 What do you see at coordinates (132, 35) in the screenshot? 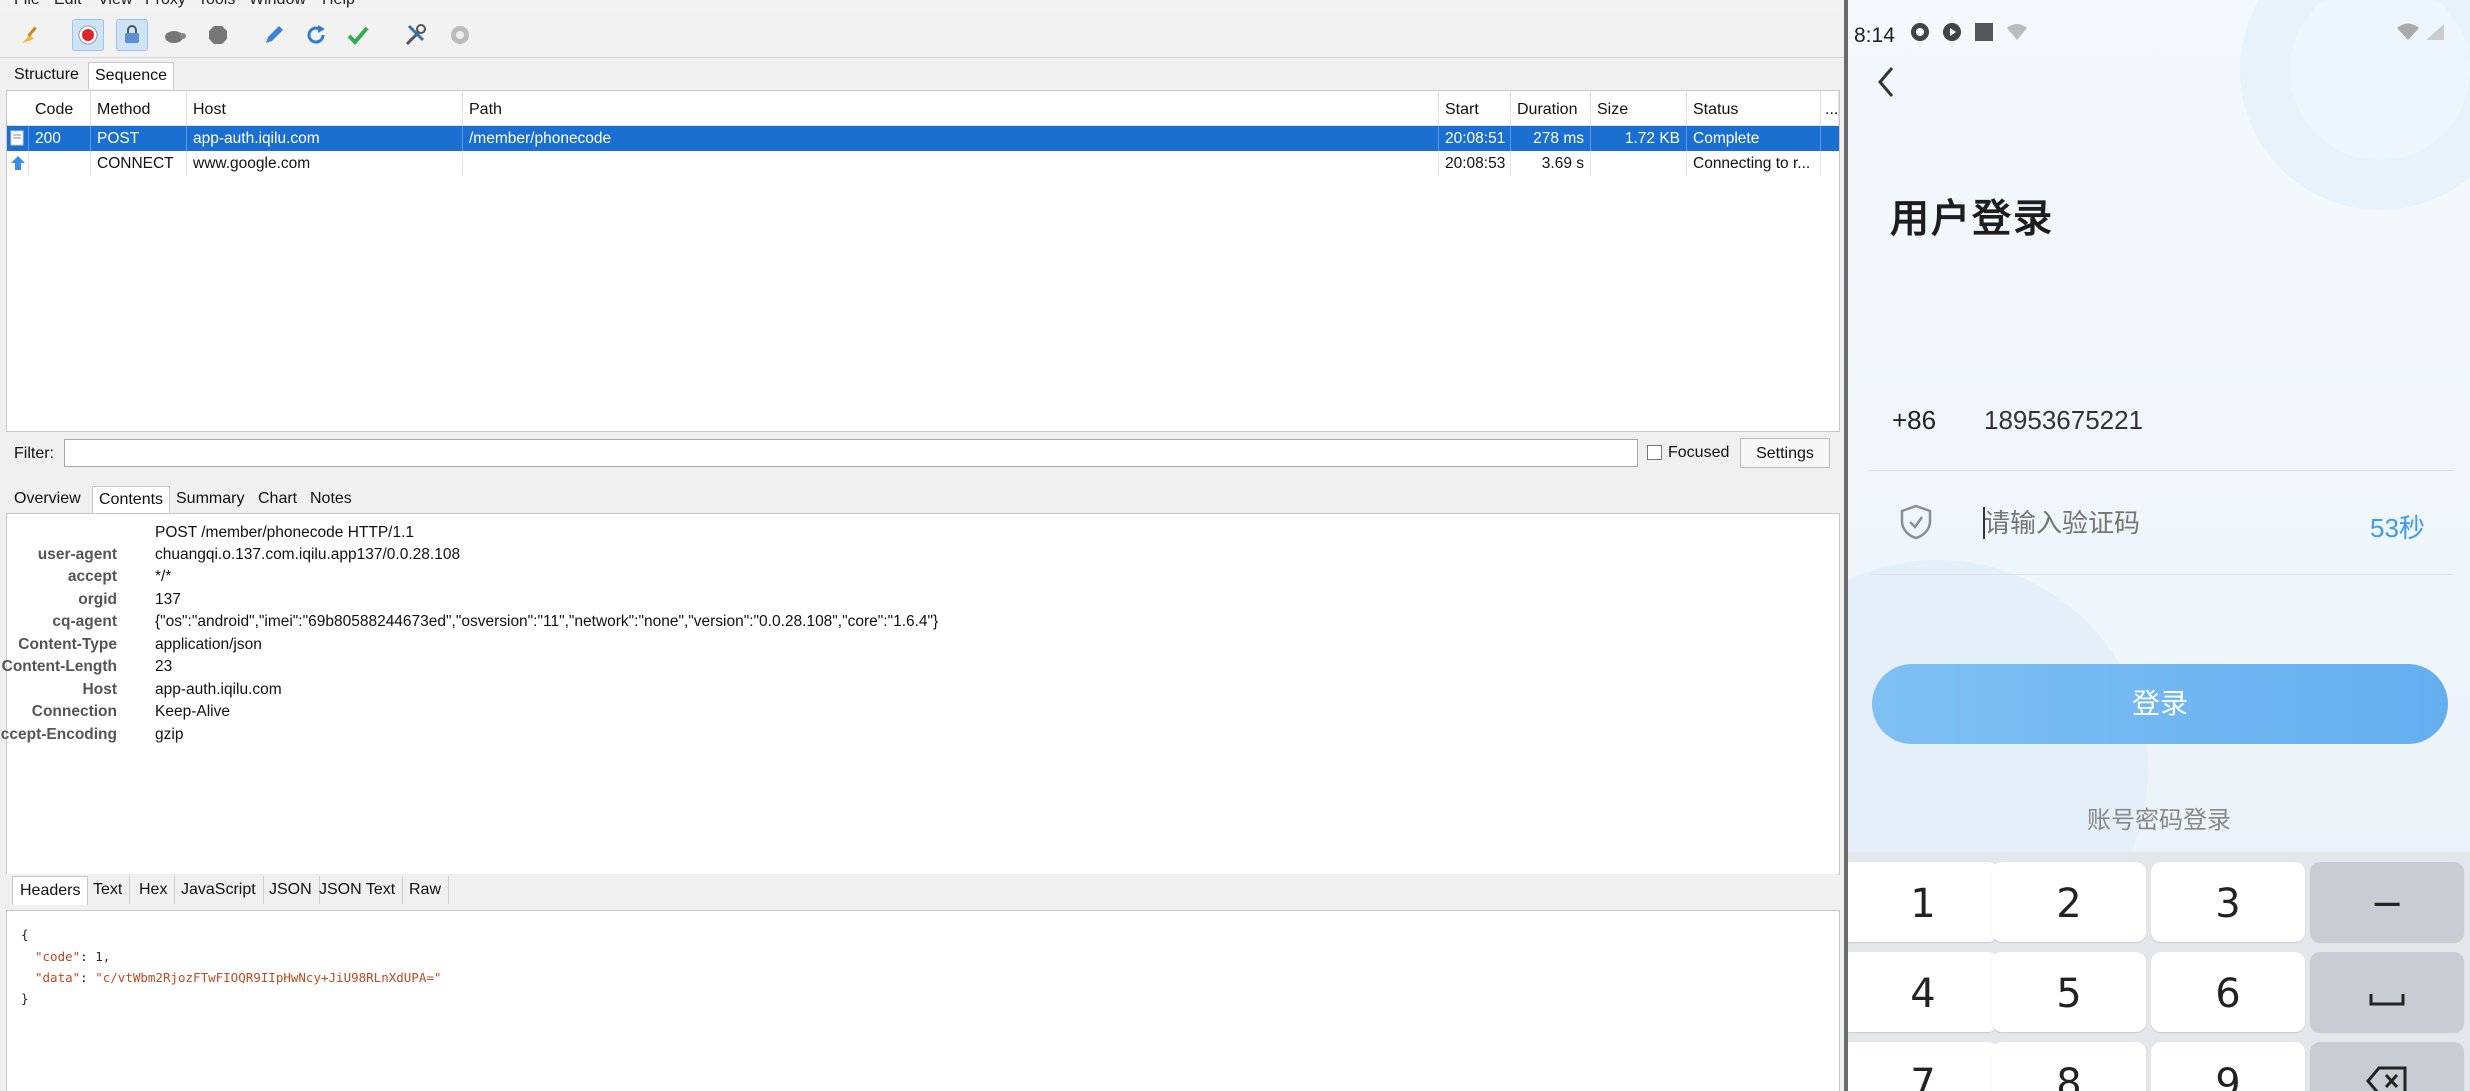
I see `throttle-icon` at bounding box center [132, 35].